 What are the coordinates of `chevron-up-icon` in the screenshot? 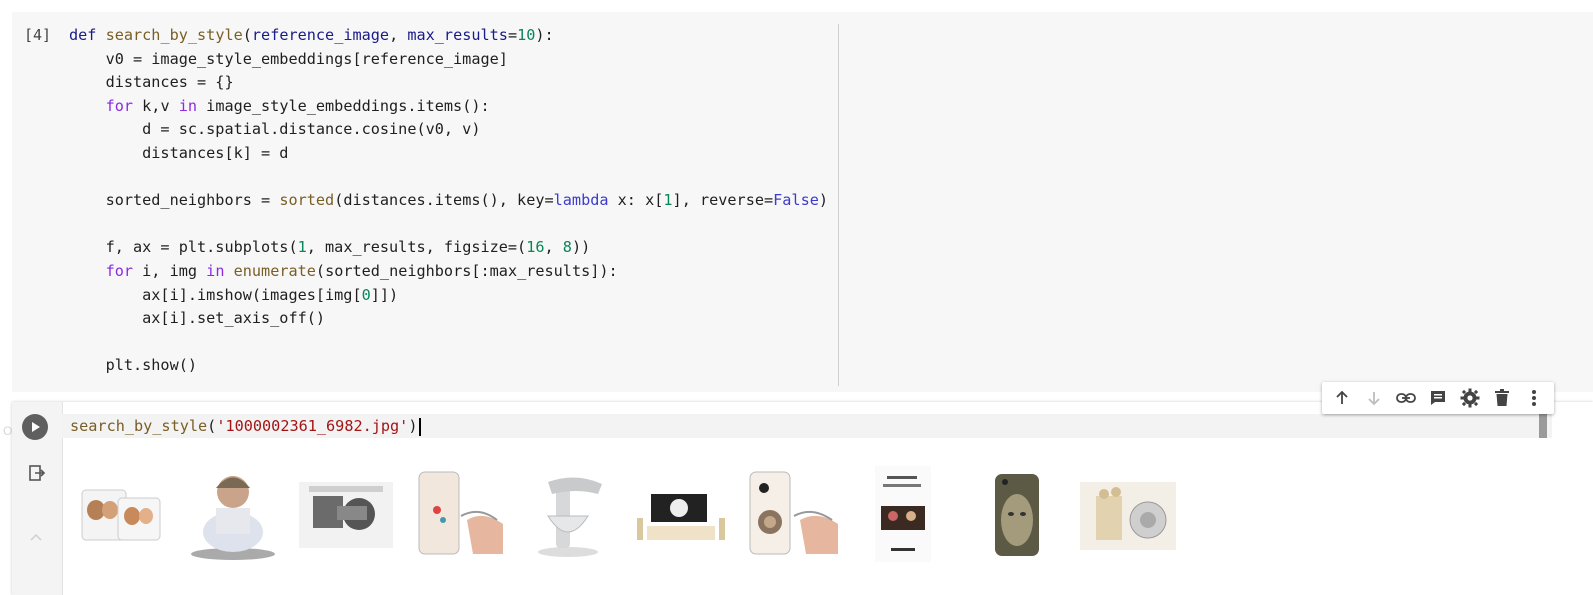 It's located at (36, 538).